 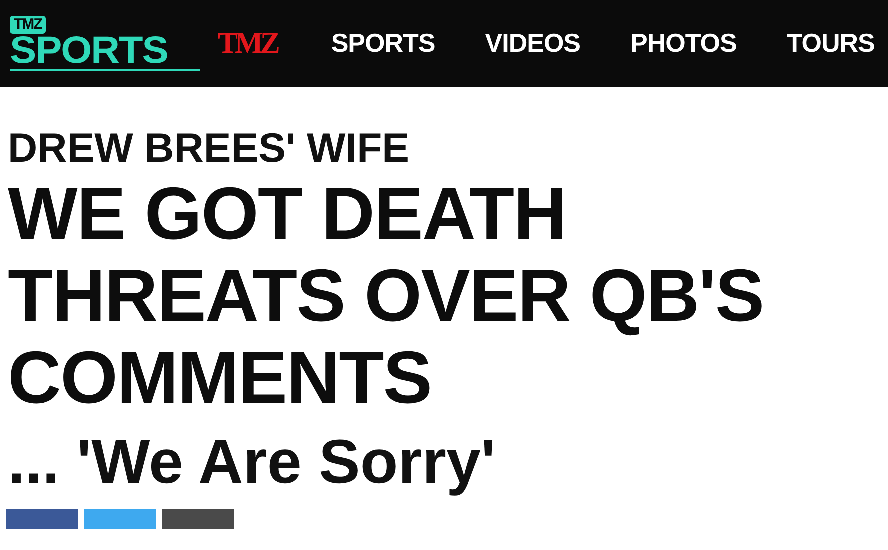 I want to click on logo-name: SPORTS, so click(x=89, y=51).